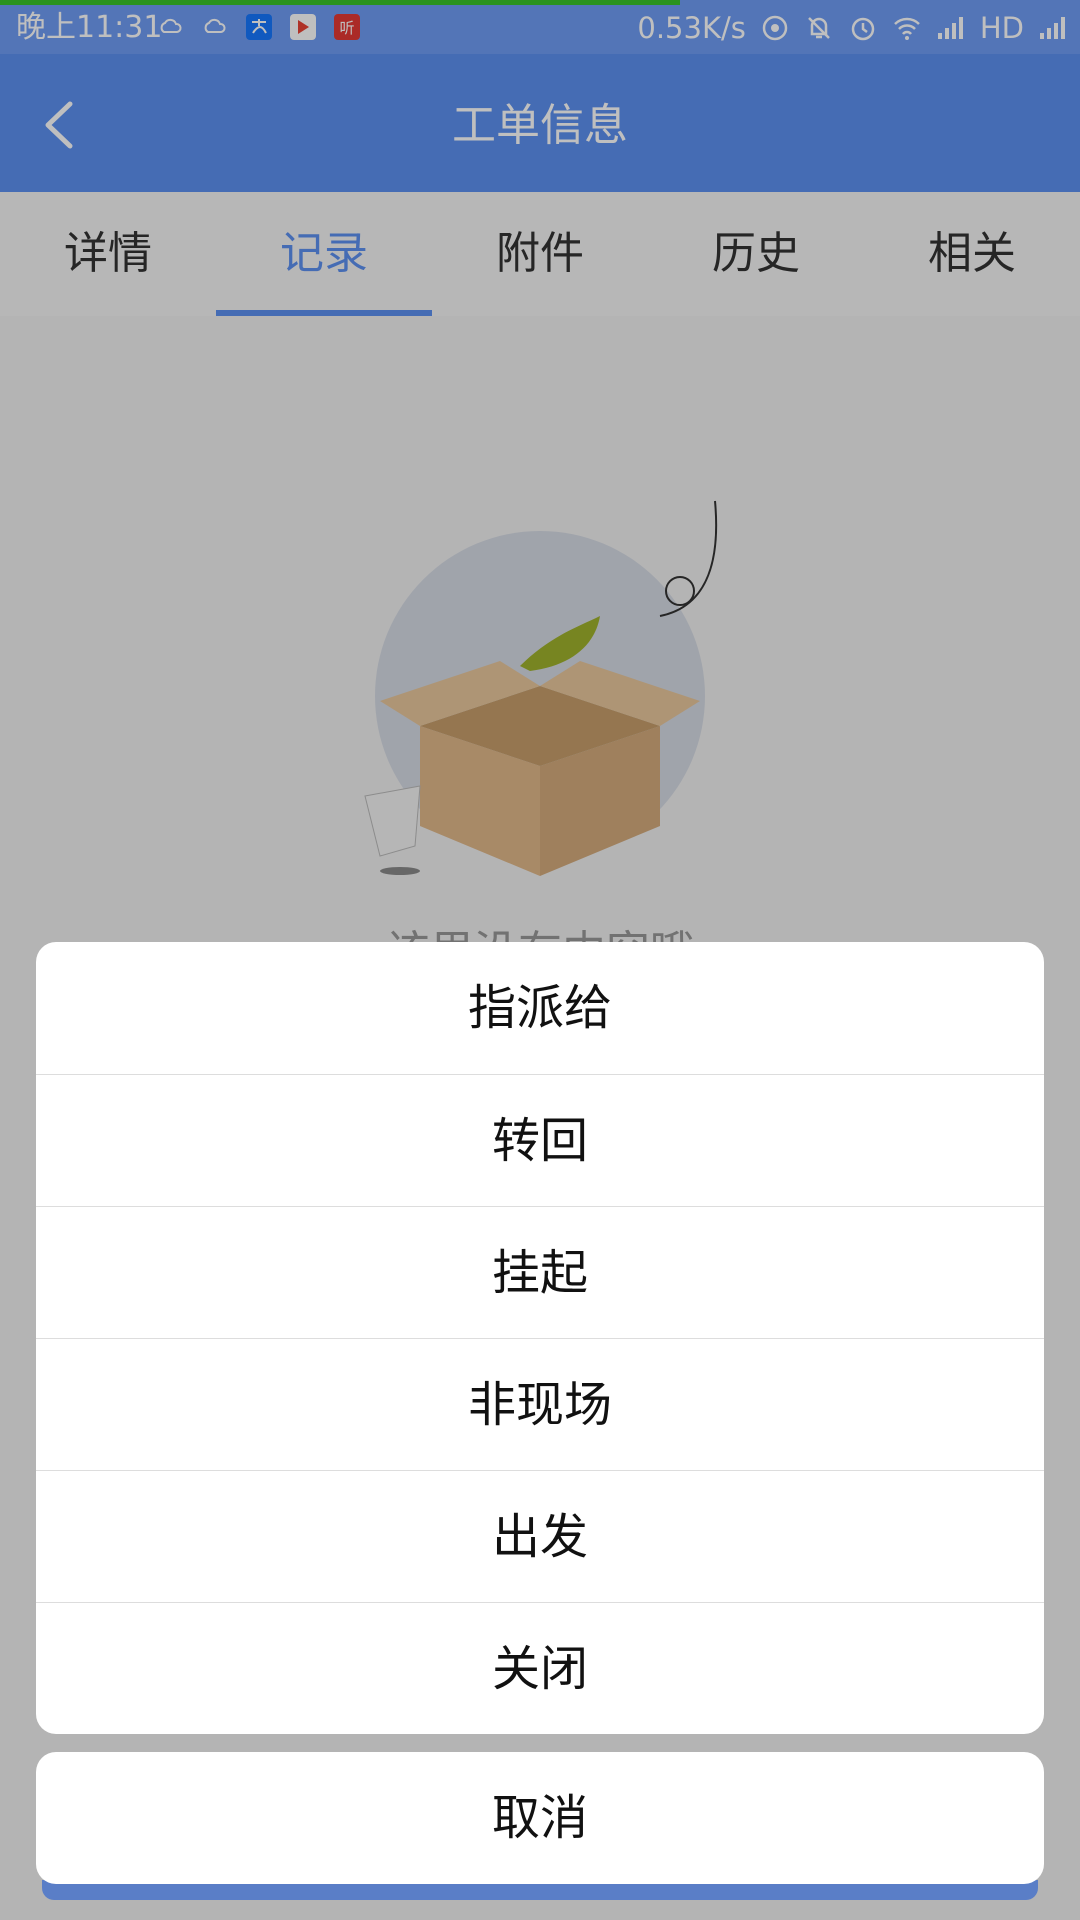  Describe the element at coordinates (540, 1272) in the screenshot. I see `suspend-option: 挂起` at that location.